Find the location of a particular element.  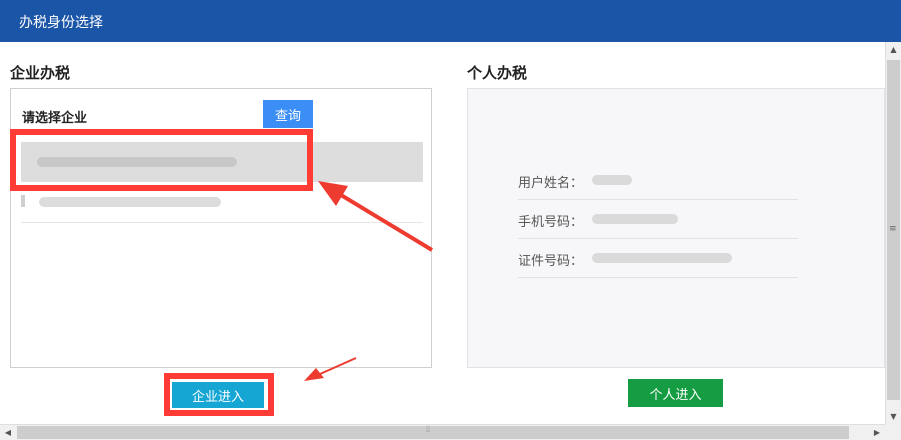

arrow-to-company-line is located at coordinates (384, 221).